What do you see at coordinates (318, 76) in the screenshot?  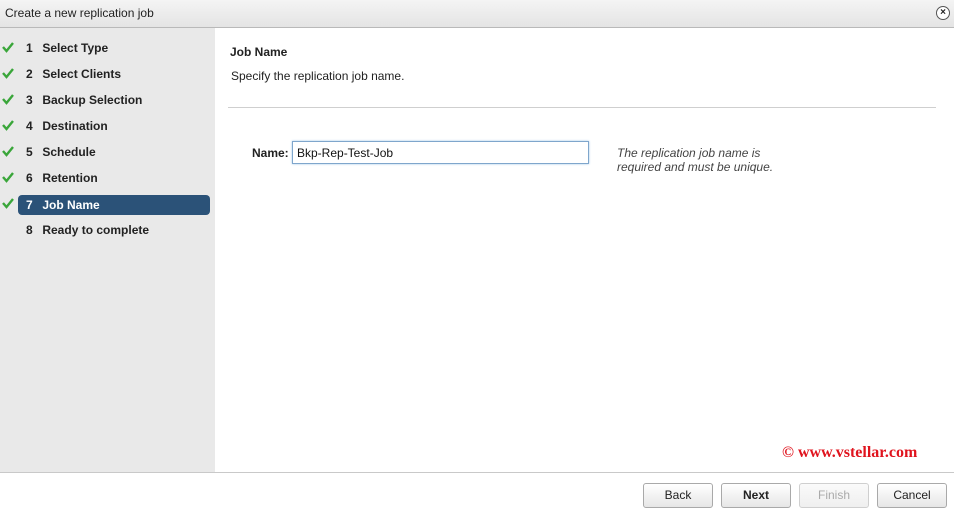 I see `page-description: Specify the replication job name.` at bounding box center [318, 76].